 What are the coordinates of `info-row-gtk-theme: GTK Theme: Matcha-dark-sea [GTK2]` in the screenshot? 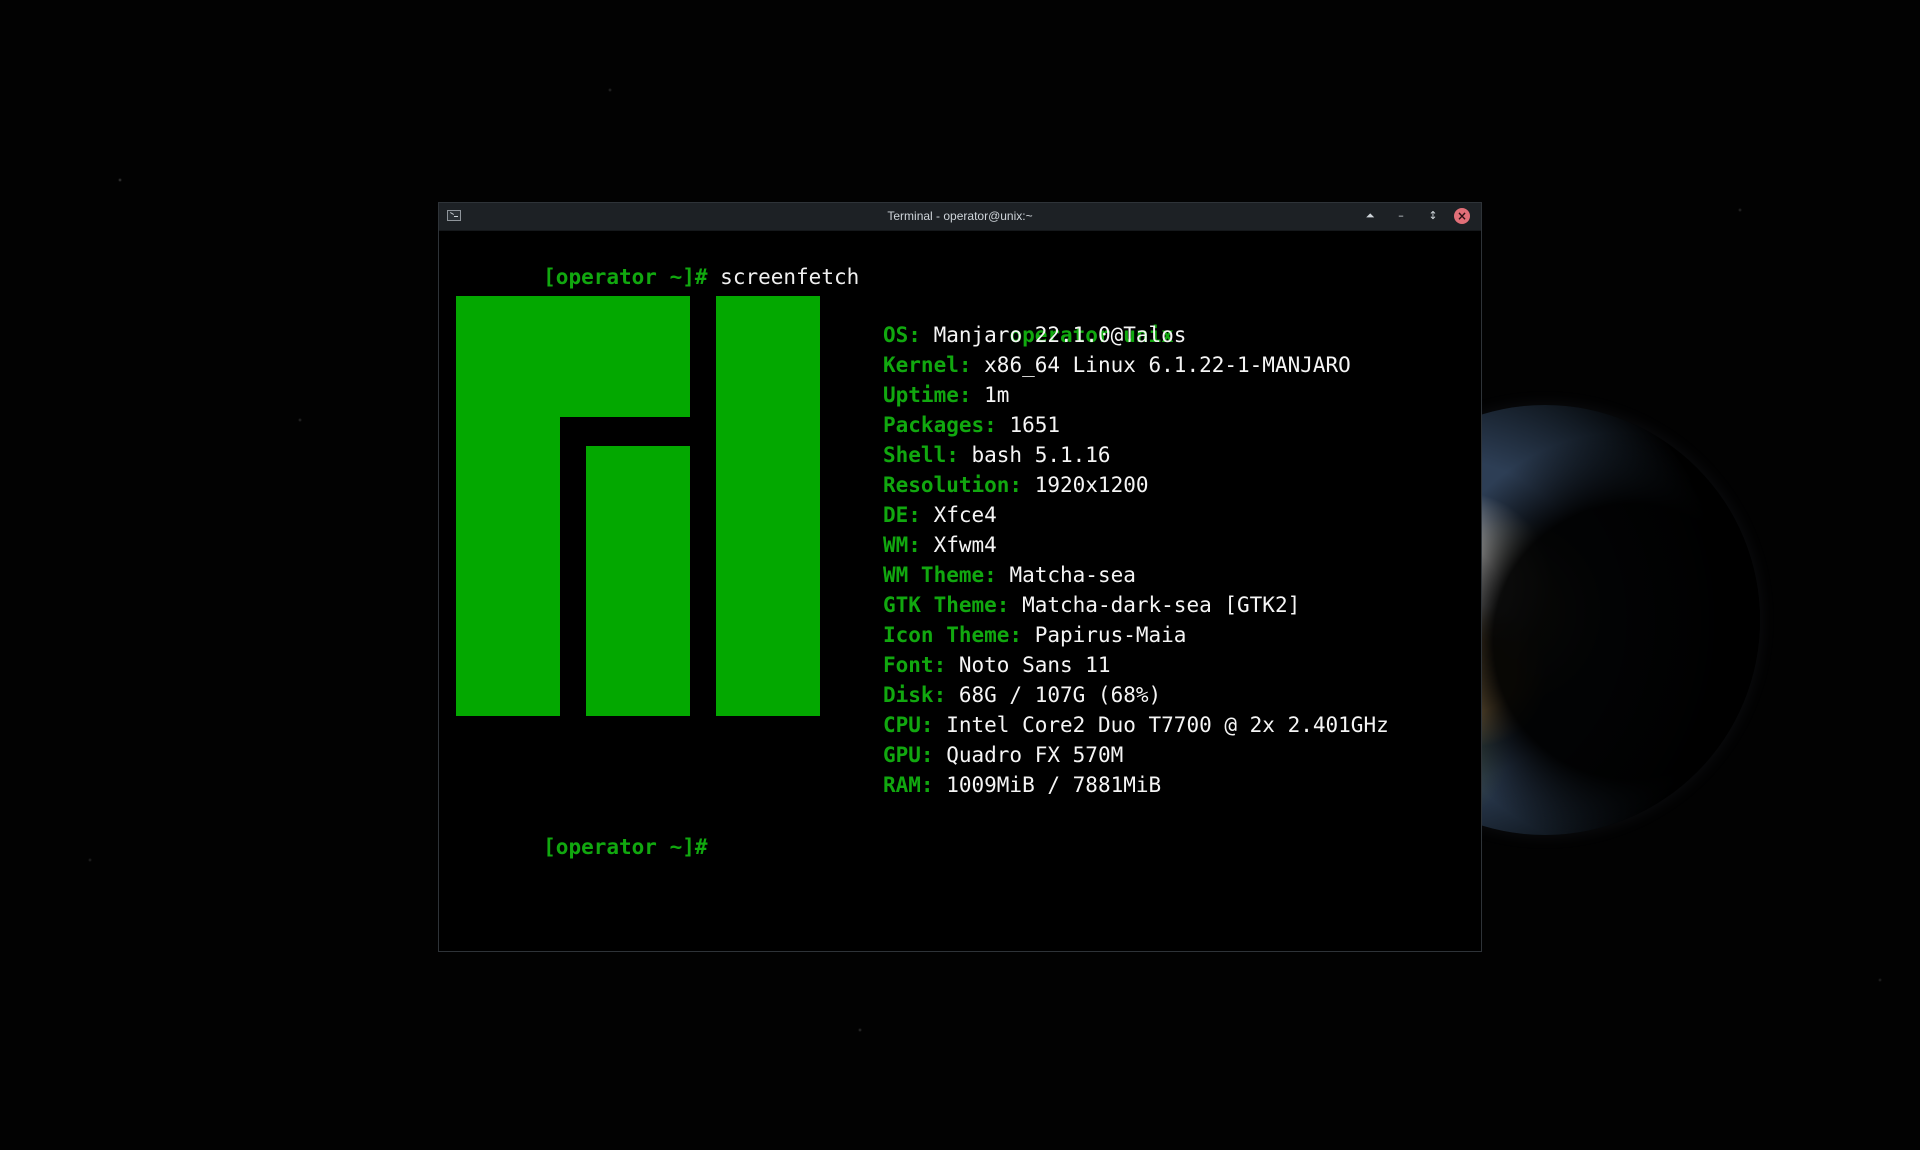 It's located at (1178, 605).